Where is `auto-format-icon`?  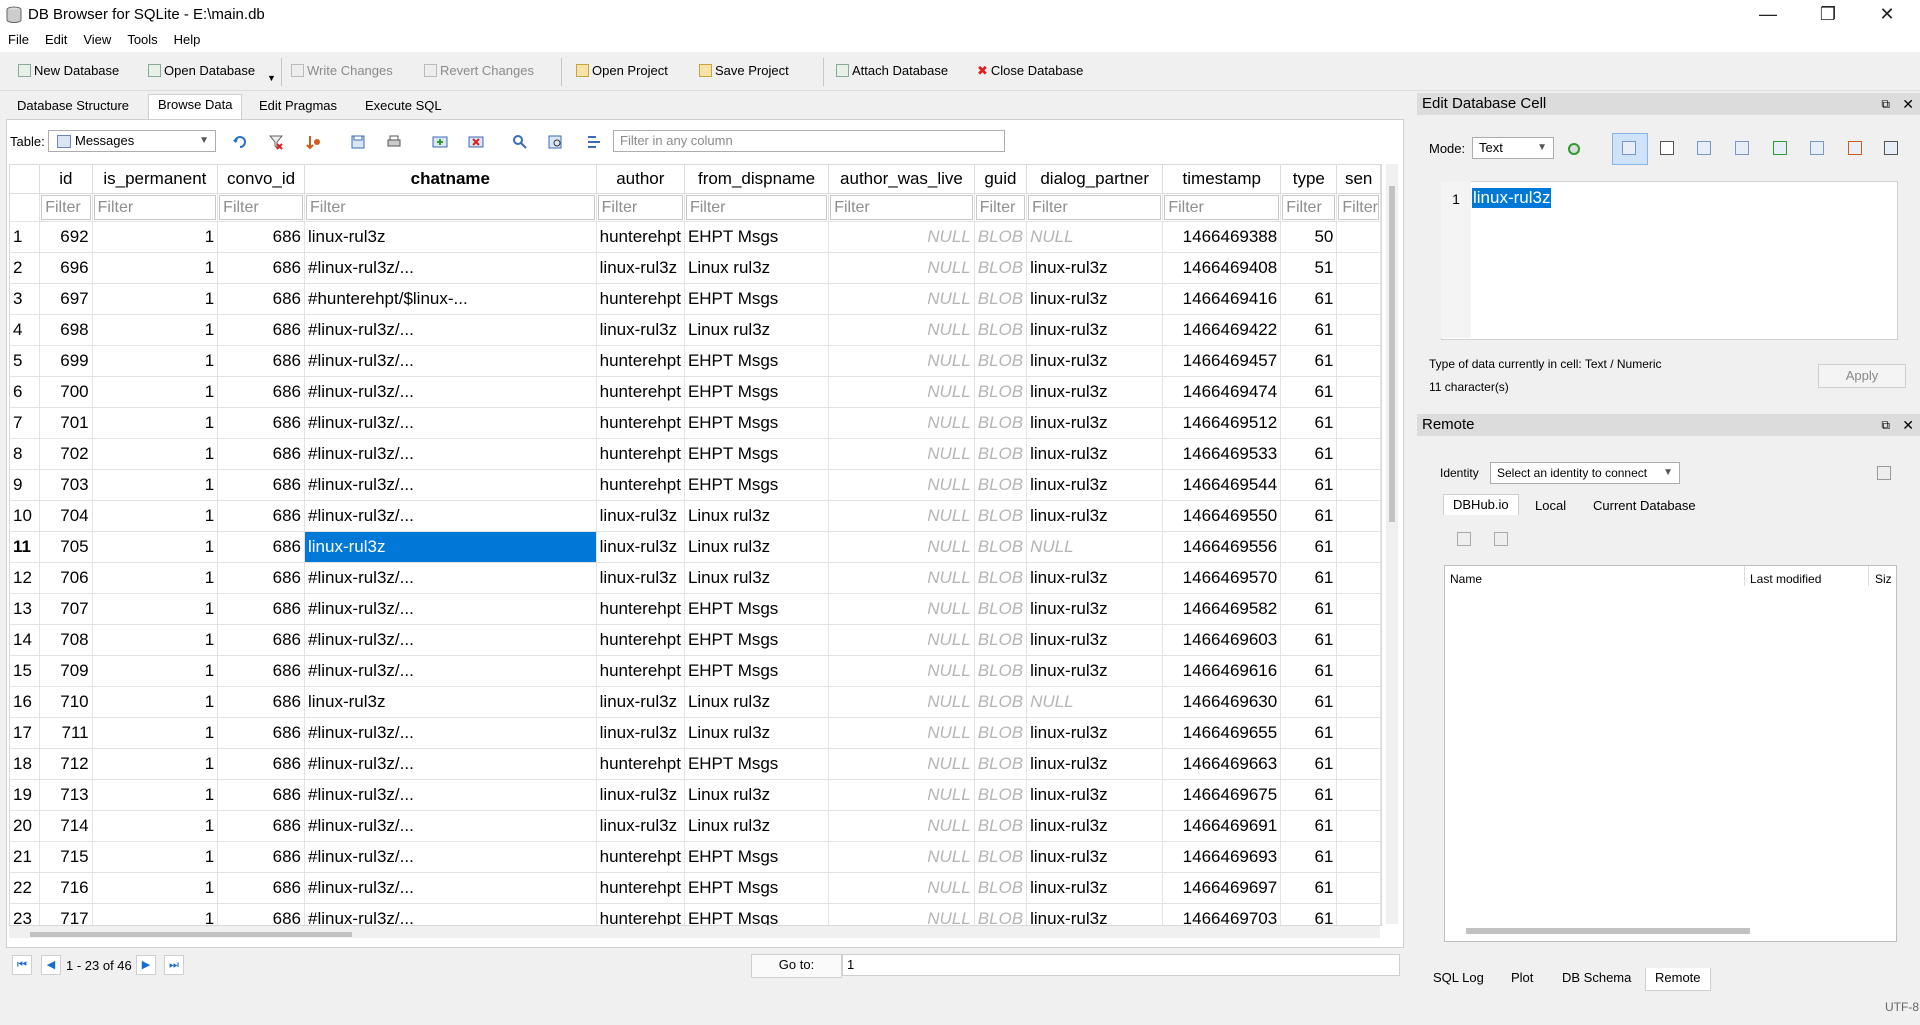
auto-format-icon is located at coordinates (1574, 149).